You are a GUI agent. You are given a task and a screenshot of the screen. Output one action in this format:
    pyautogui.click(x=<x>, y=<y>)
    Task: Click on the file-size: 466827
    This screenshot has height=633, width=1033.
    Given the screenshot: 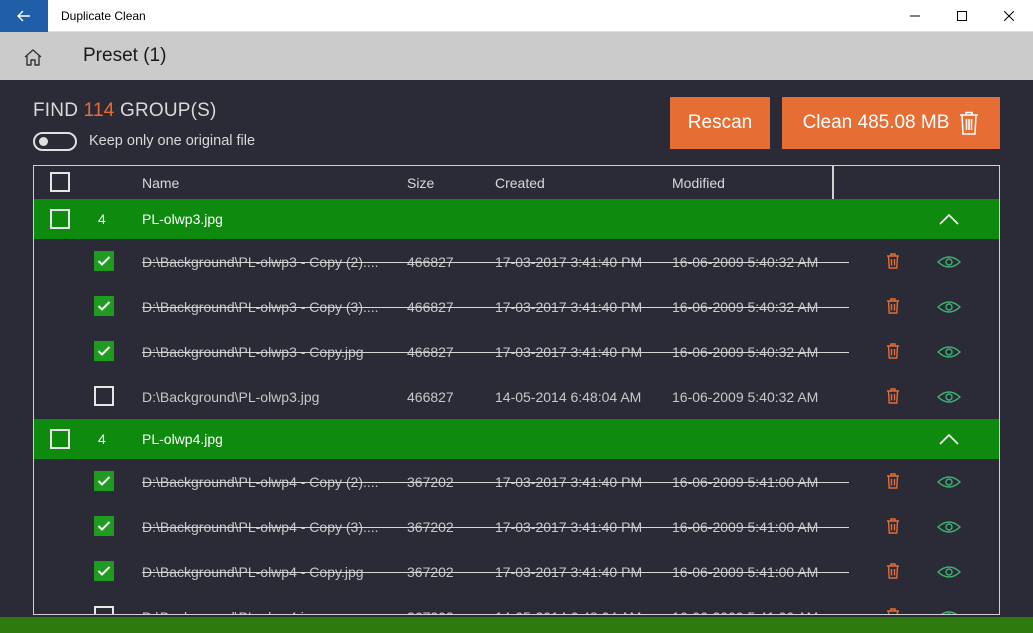 What is the action you would take?
    pyautogui.click(x=430, y=397)
    